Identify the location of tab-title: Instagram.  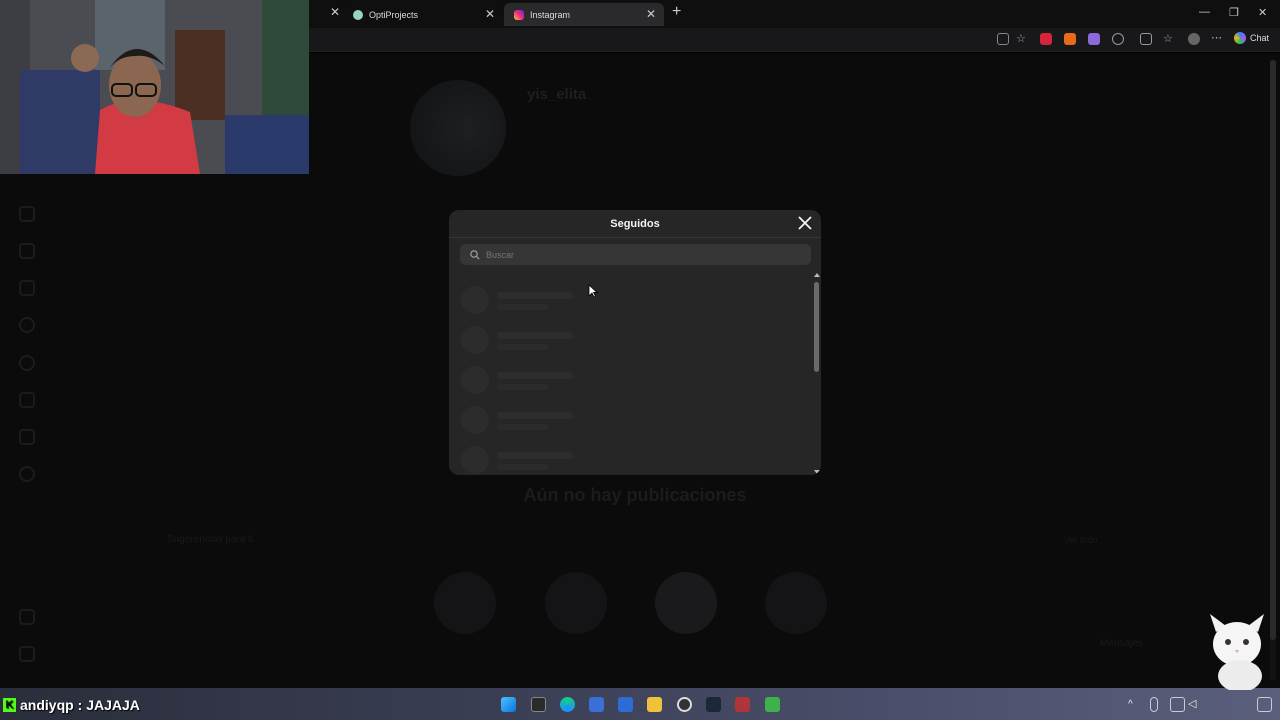
(550, 14).